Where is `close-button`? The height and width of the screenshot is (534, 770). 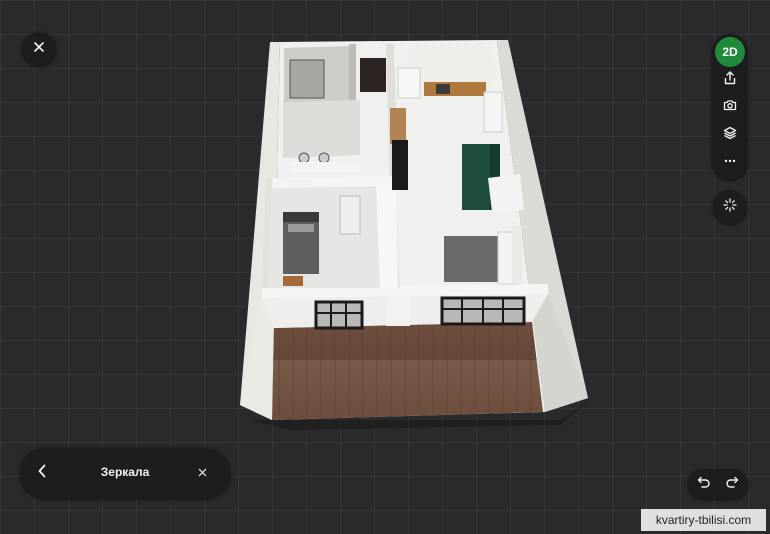
close-button is located at coordinates (39, 49).